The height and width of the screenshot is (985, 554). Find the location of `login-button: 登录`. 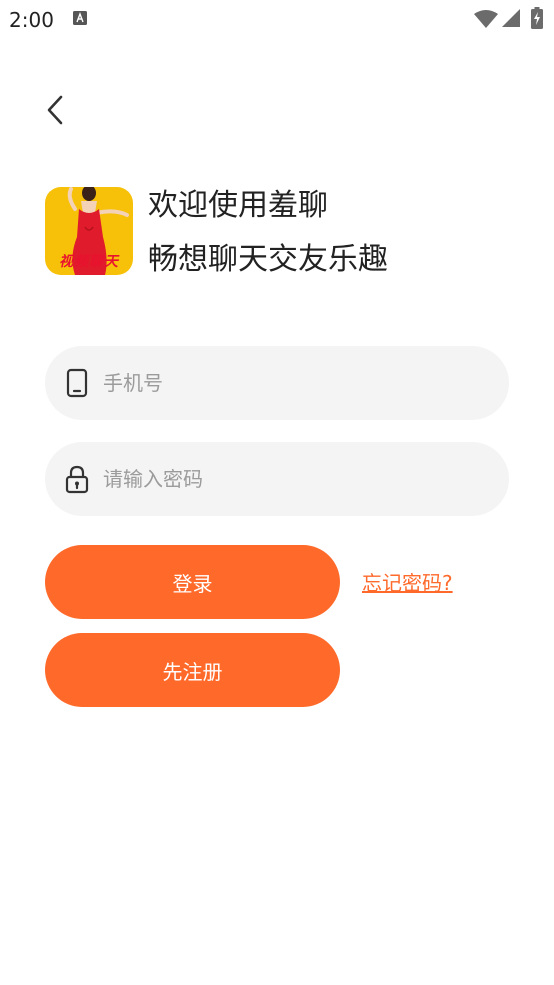

login-button: 登录 is located at coordinates (192, 582).